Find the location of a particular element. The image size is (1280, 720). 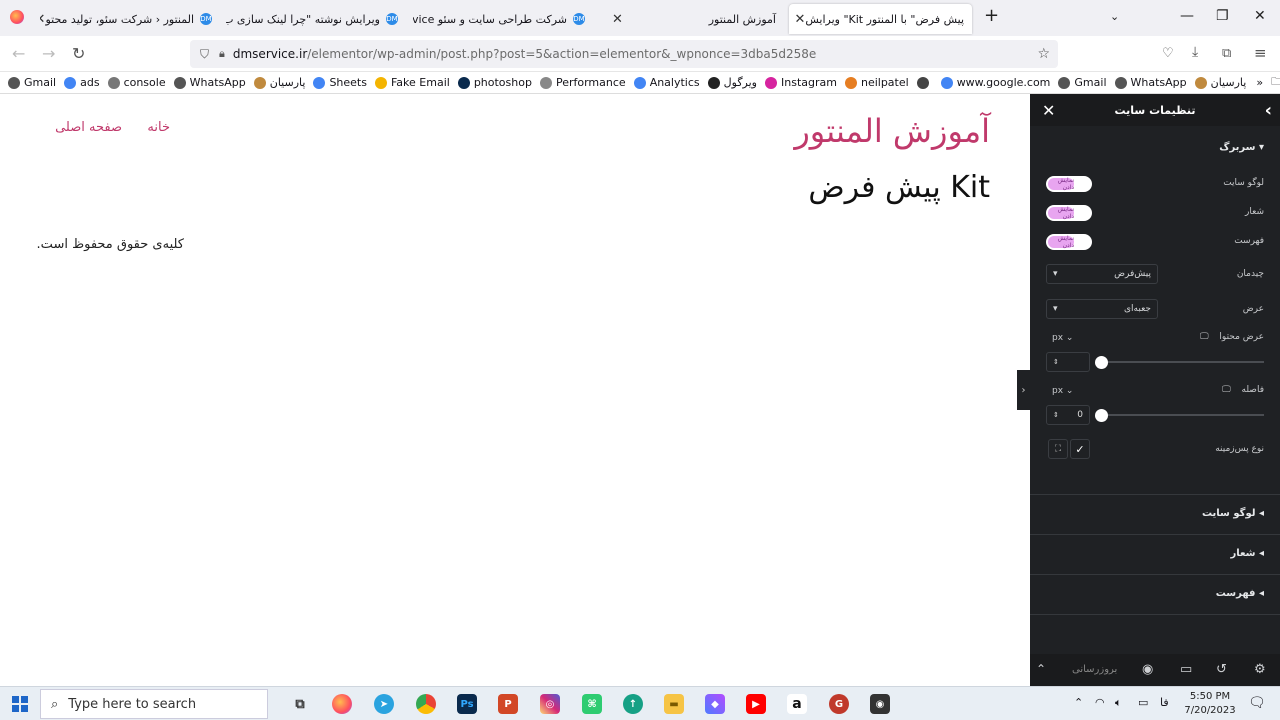

bookmark-item: Sheets is located at coordinates (340, 82).